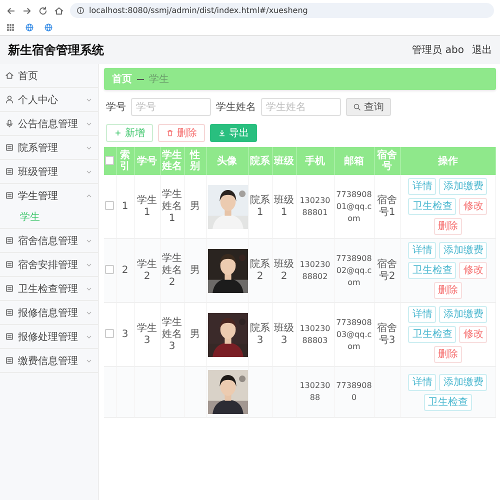 This screenshot has width=500, height=500. Describe the element at coordinates (448, 161) in the screenshot. I see `column-header: 操作` at that location.